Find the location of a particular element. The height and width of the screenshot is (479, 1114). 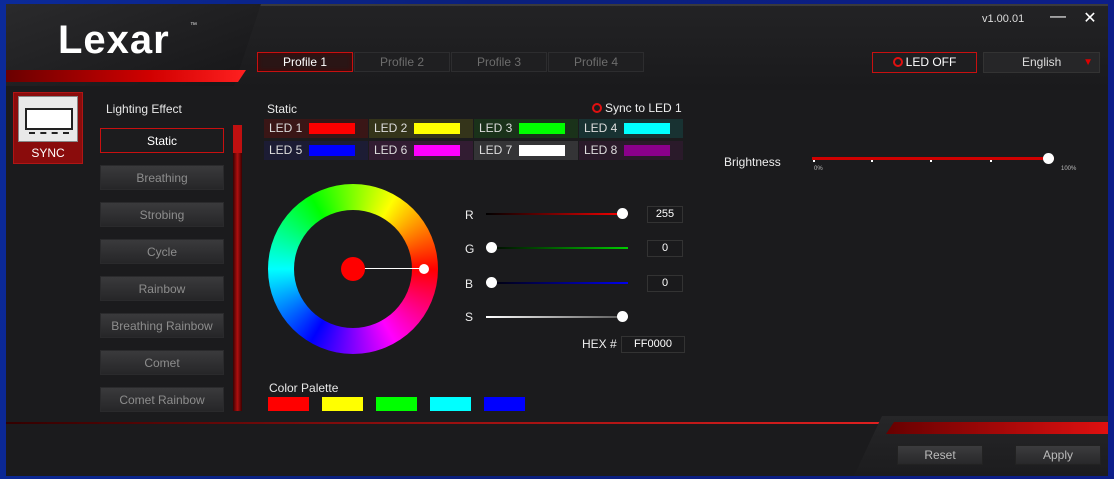

slider-b-track is located at coordinates (557, 283).